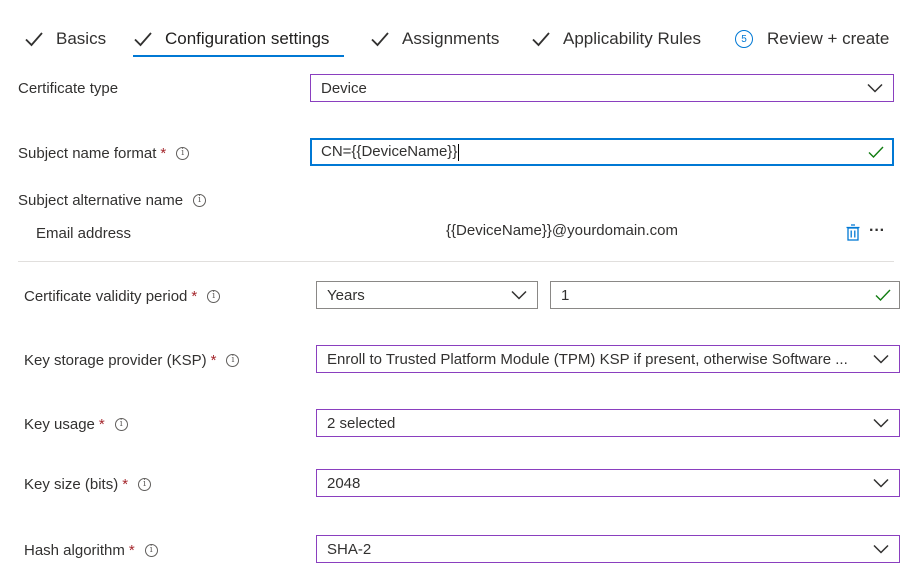 Image resolution: width=912 pixels, height=584 pixels. What do you see at coordinates (81, 38) in the screenshot?
I see `tab-label: Basics` at bounding box center [81, 38].